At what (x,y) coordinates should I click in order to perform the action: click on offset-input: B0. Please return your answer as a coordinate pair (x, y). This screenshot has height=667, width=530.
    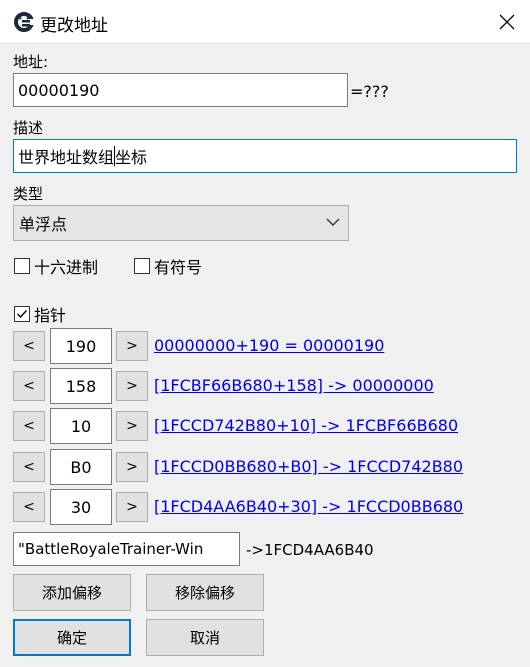
    Looking at the image, I should click on (81, 467).